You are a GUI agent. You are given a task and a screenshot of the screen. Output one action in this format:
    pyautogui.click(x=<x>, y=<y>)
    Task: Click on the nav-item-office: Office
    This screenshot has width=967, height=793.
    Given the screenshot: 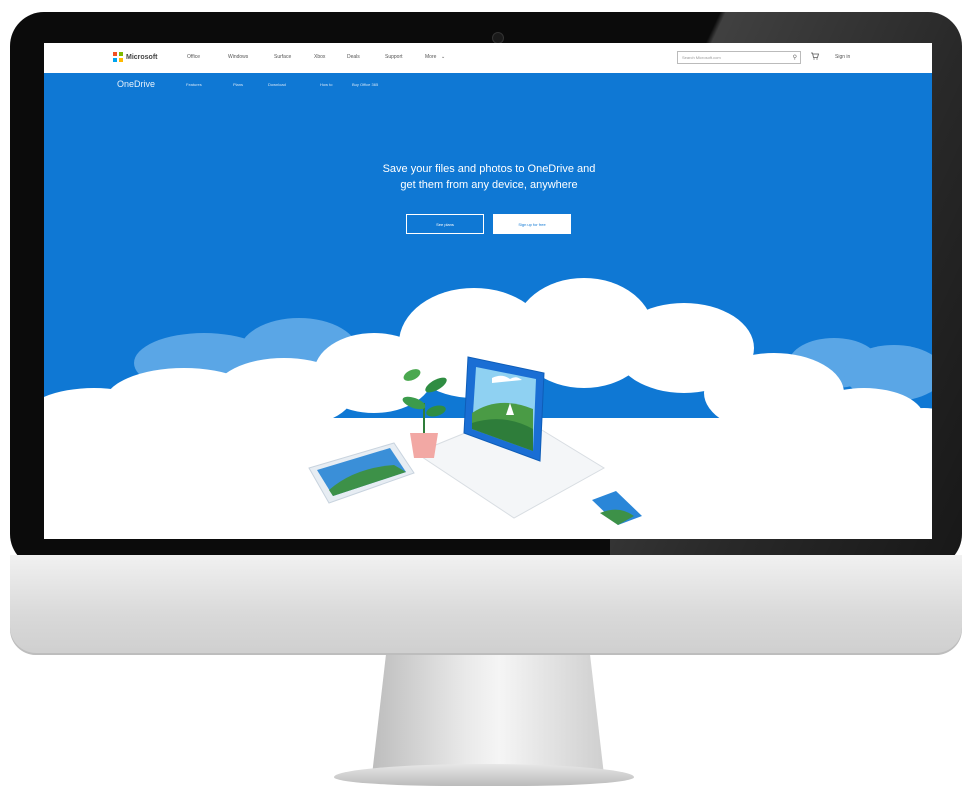 What is the action you would take?
    pyautogui.click(x=193, y=57)
    